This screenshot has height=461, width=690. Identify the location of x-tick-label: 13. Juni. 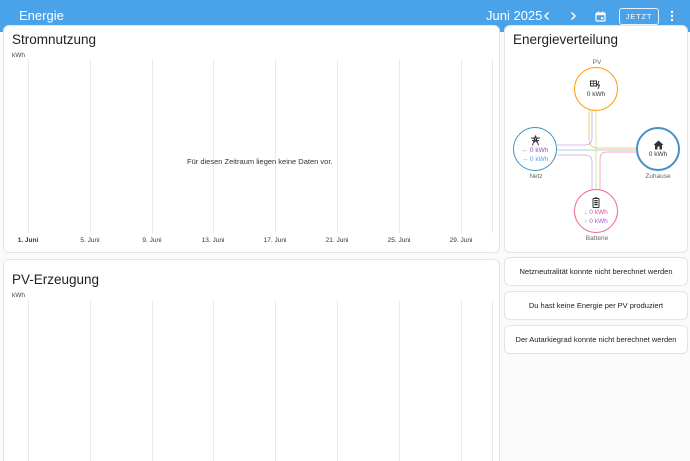
(213, 240).